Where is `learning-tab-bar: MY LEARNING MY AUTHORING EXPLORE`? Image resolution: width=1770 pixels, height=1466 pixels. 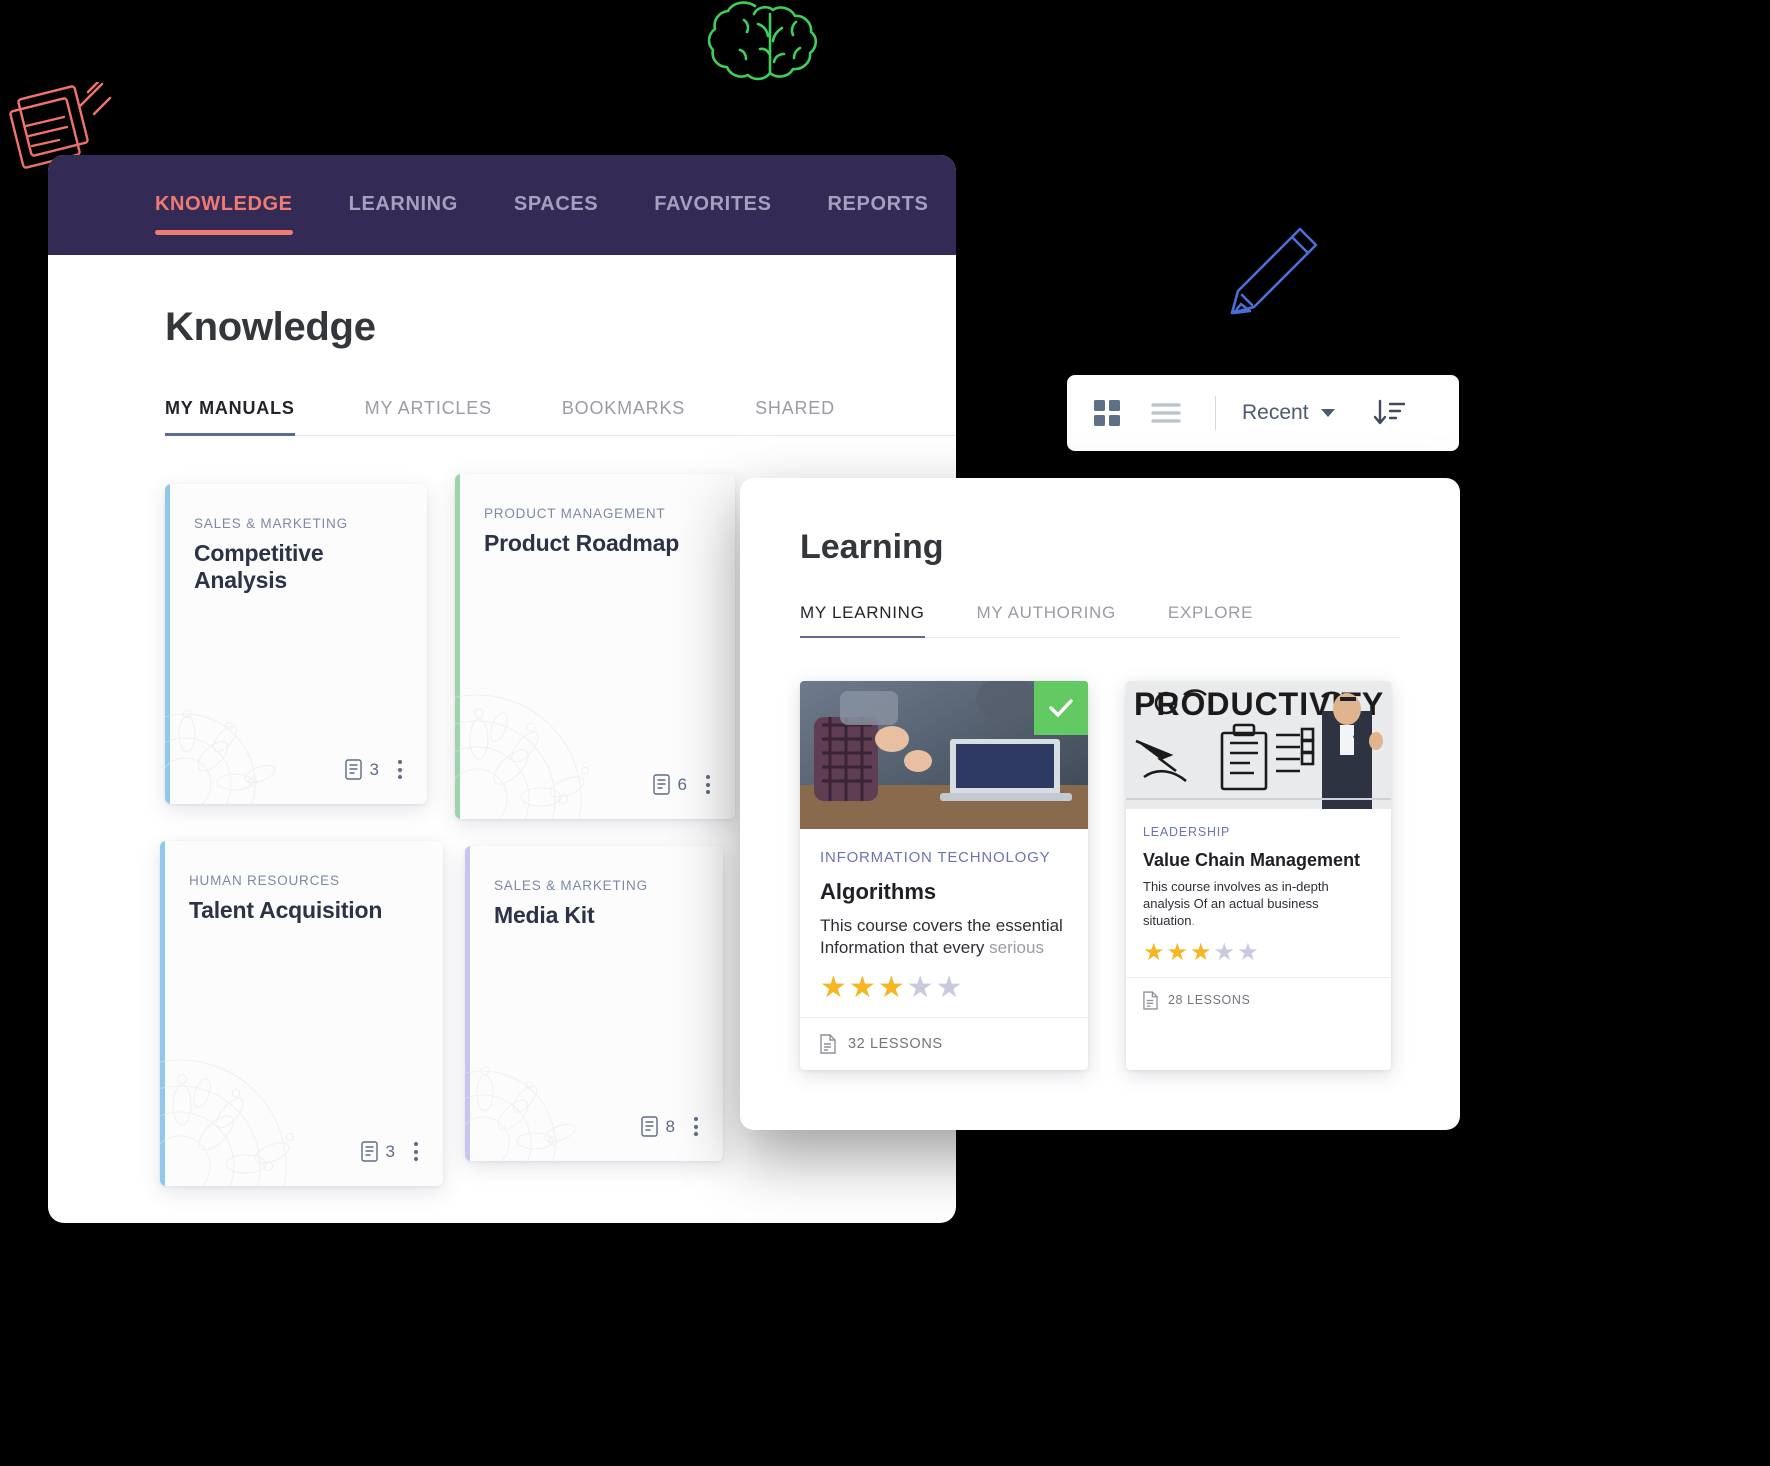
learning-tab-bar: MY LEARNING MY AUTHORING EXPLORE is located at coordinates (1100, 620).